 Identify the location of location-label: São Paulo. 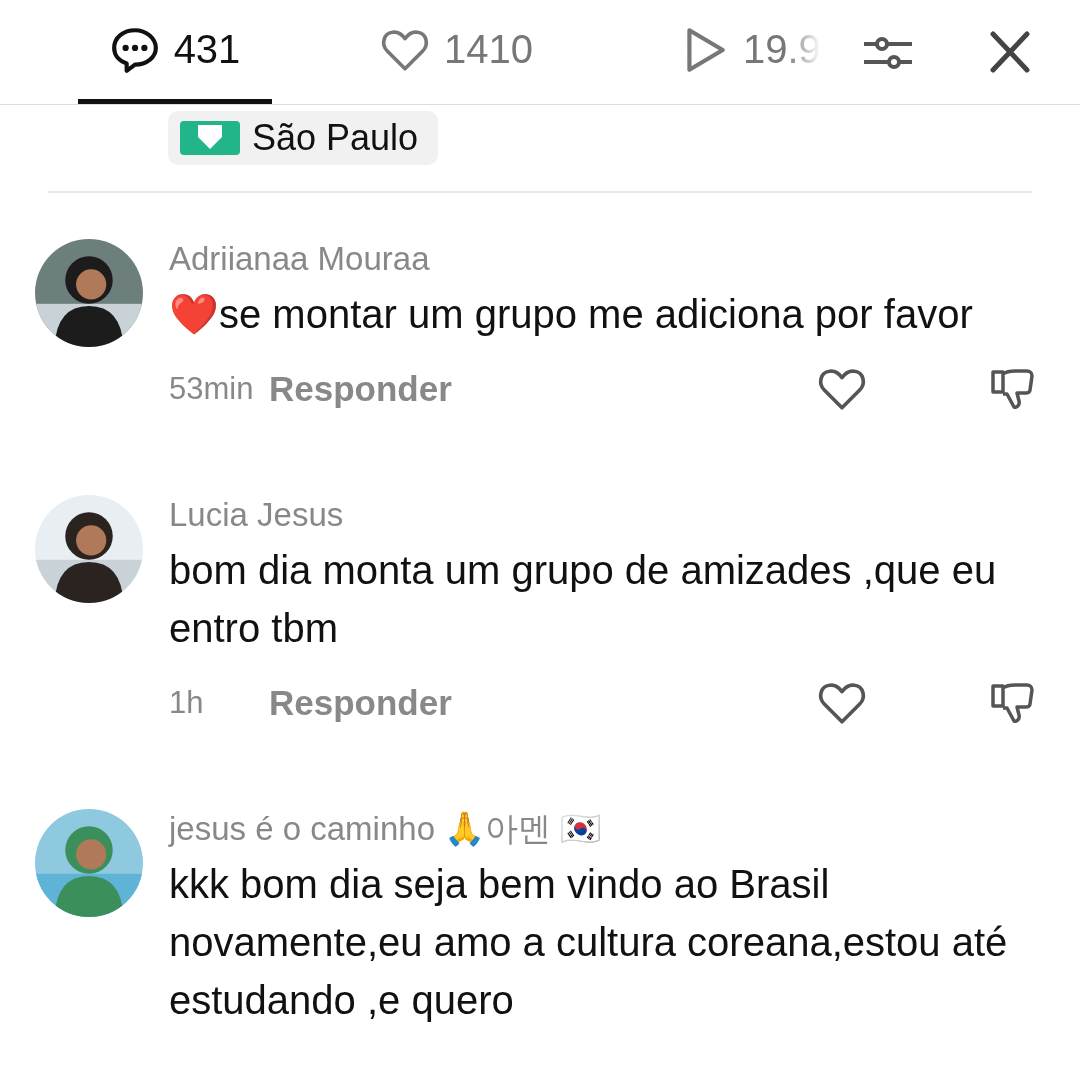
(335, 138).